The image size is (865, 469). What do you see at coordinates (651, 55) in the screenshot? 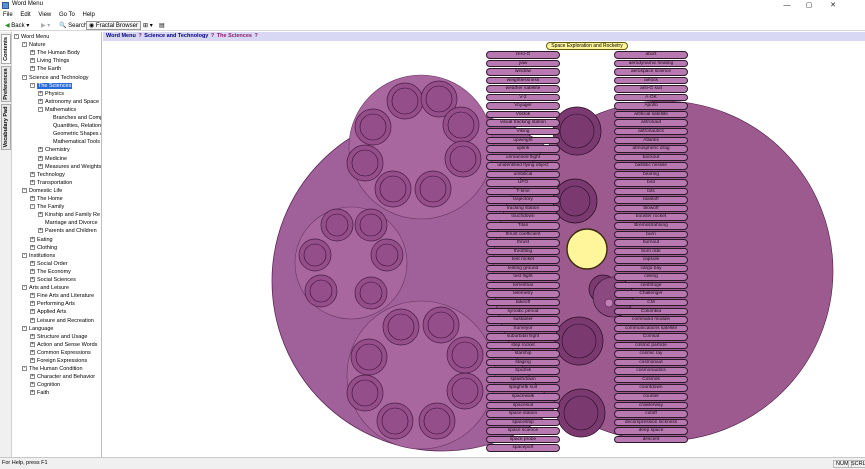
I see `word-button: abort` at bounding box center [651, 55].